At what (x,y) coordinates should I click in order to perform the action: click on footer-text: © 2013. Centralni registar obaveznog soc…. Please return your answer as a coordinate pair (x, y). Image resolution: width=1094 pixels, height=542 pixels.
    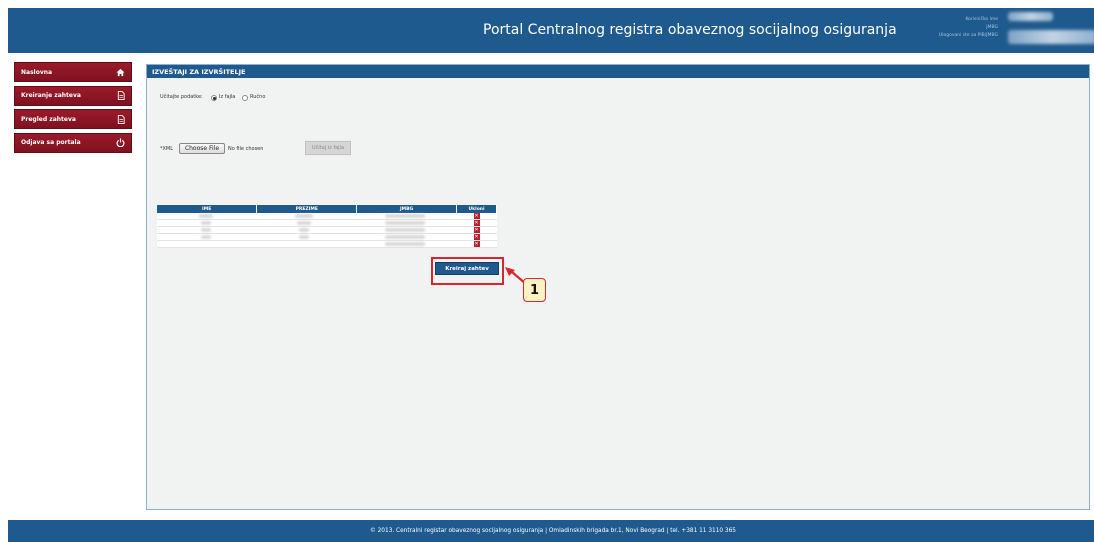
    Looking at the image, I should click on (553, 531).